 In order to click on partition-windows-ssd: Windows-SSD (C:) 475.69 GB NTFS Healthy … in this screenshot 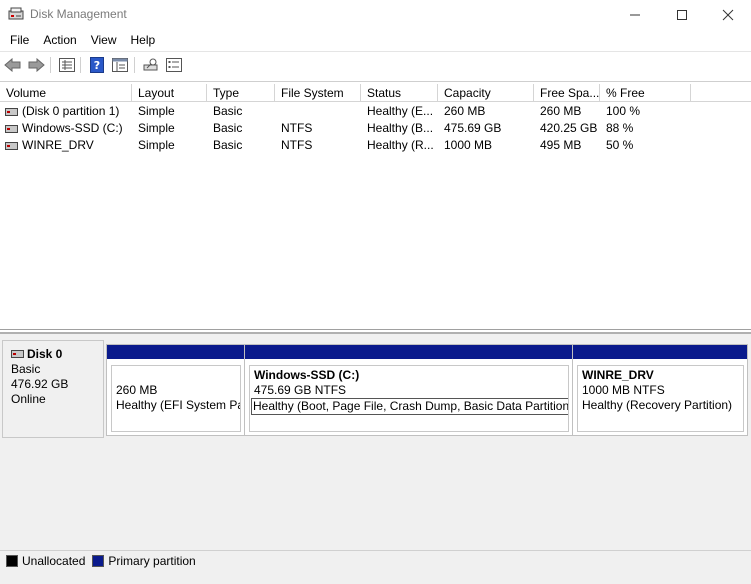, I will do `click(409, 390)`.